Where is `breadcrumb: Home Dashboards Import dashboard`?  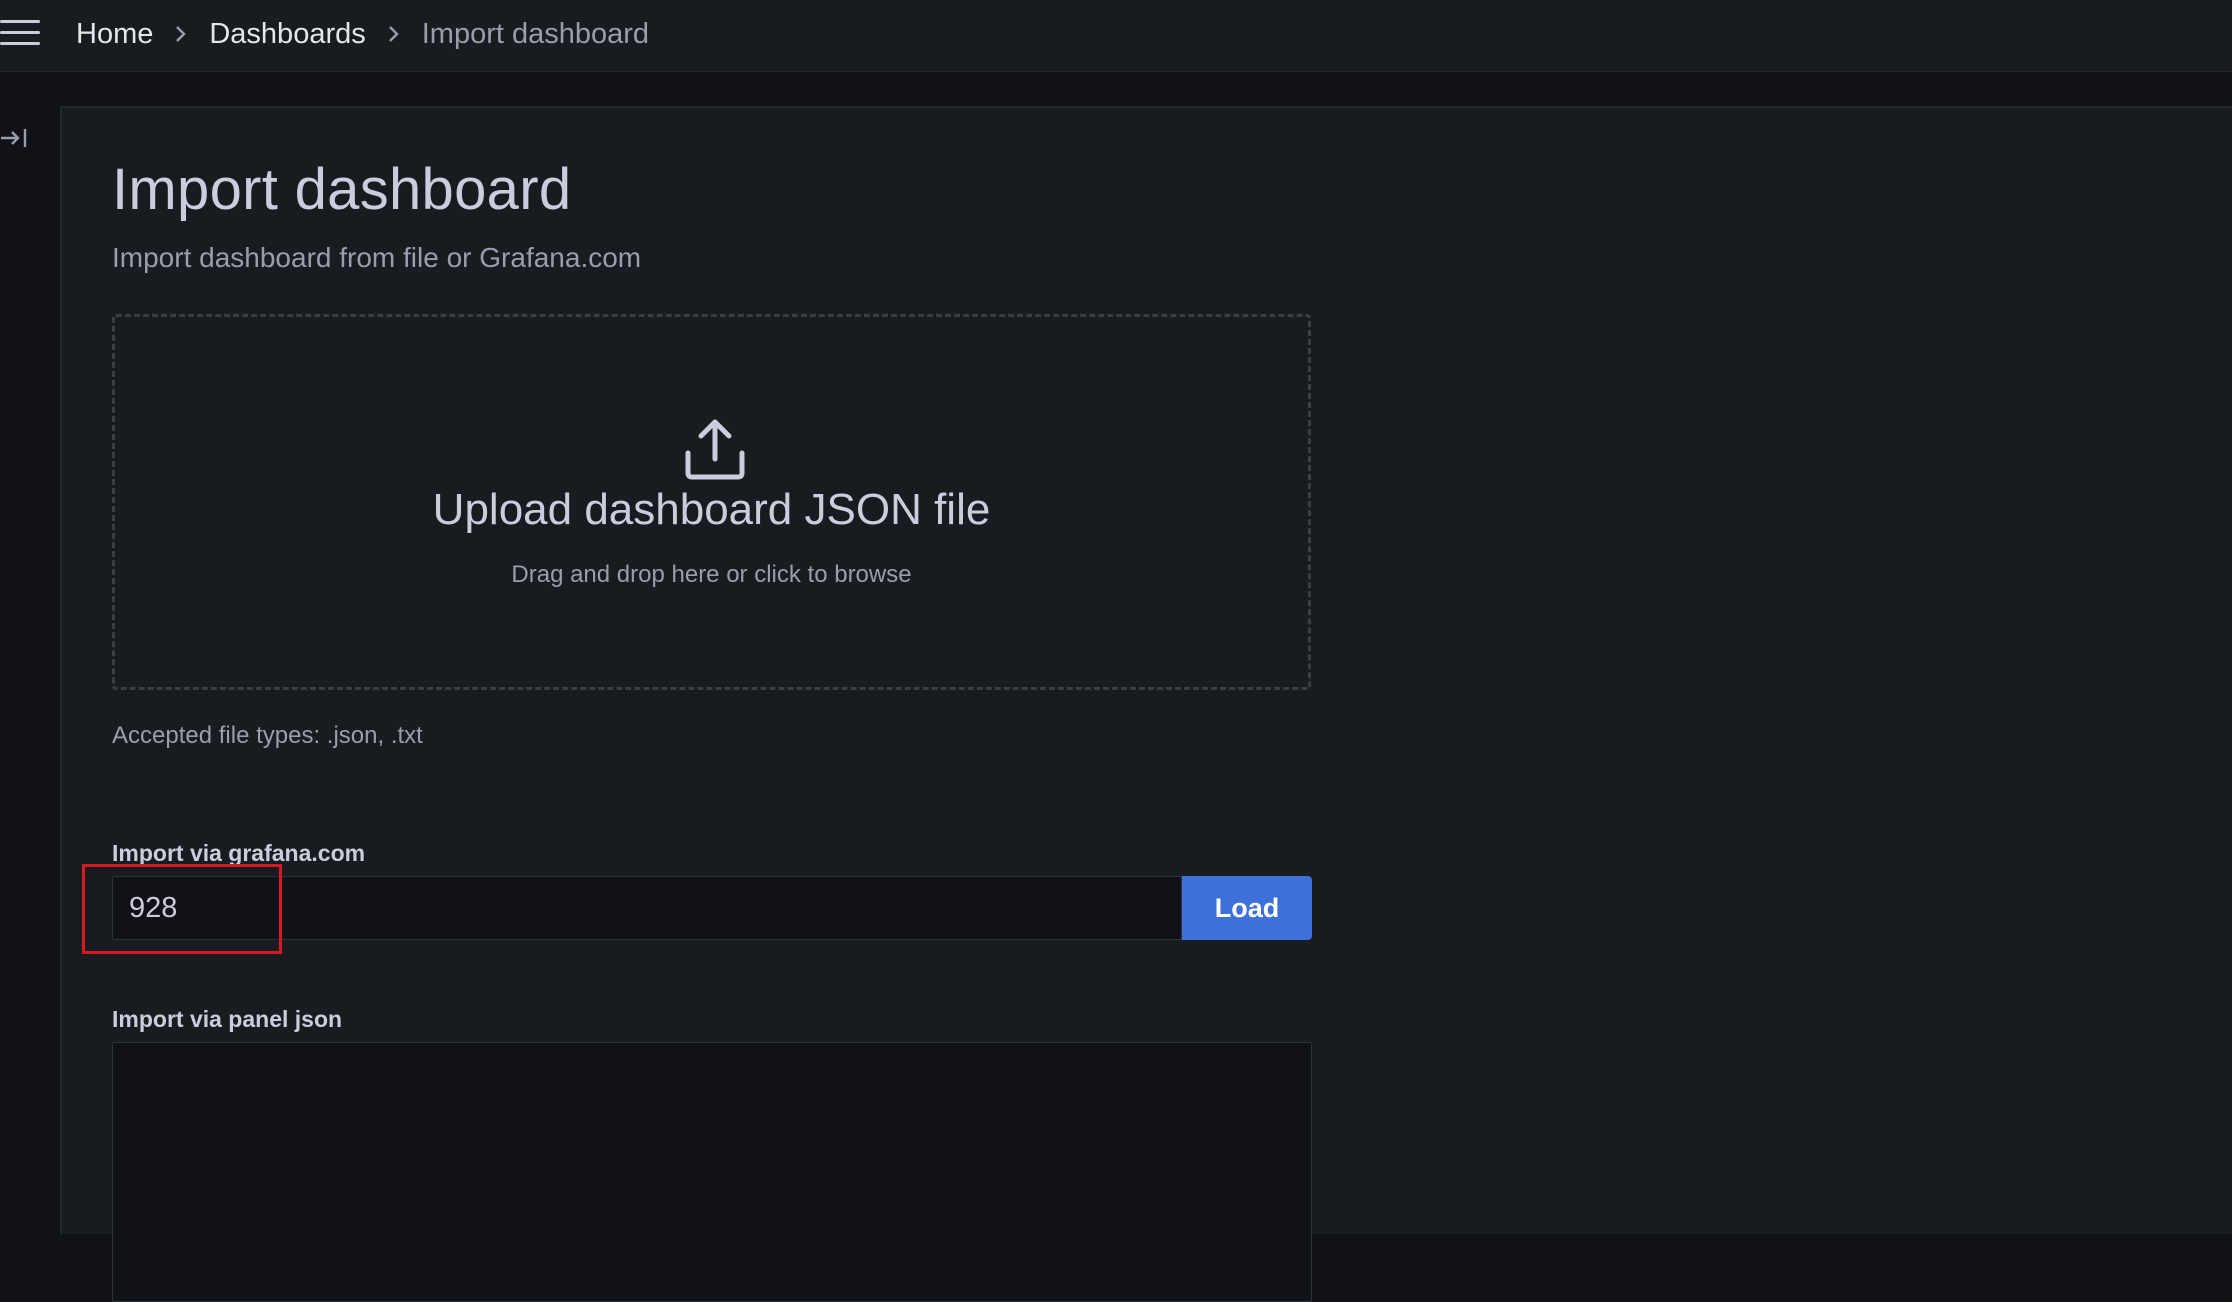
breadcrumb: Home Dashboards Import dashboard is located at coordinates (362, 34).